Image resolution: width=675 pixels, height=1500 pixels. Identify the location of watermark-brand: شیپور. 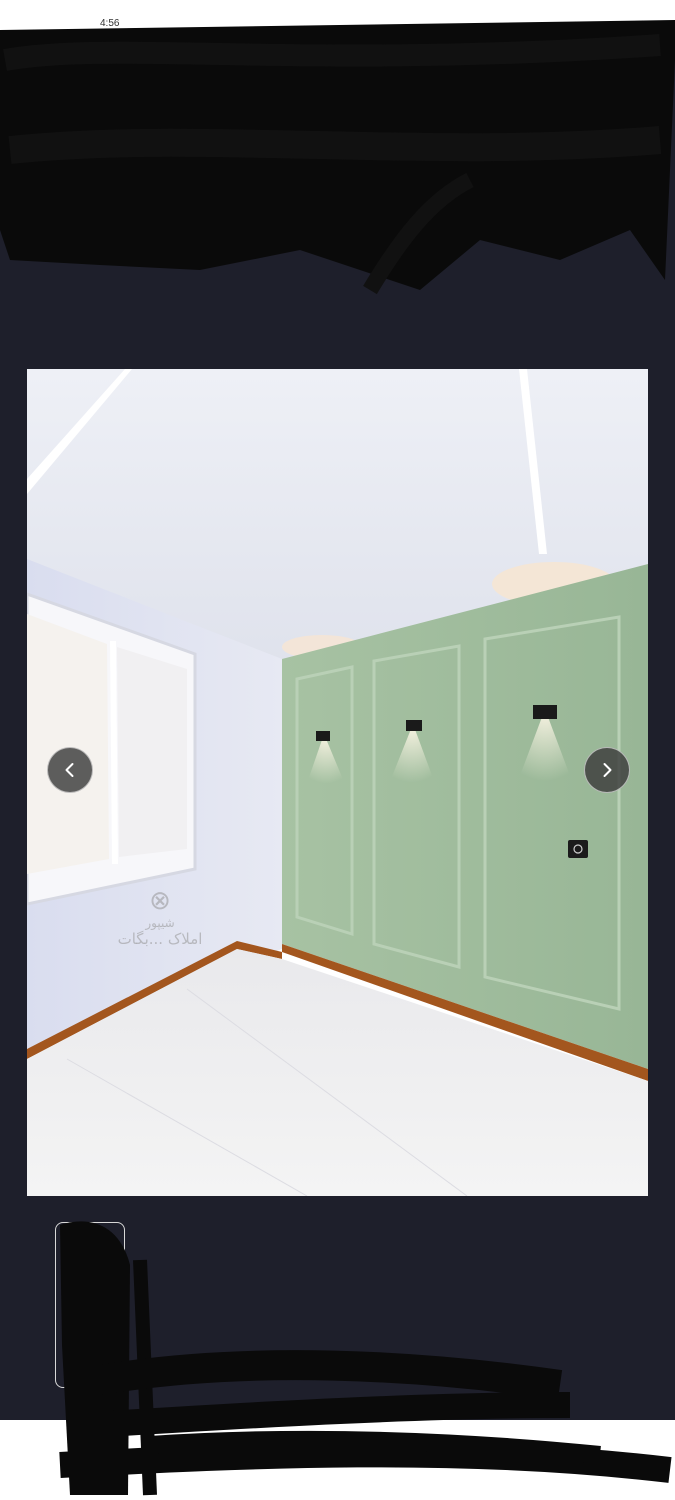
(160, 923).